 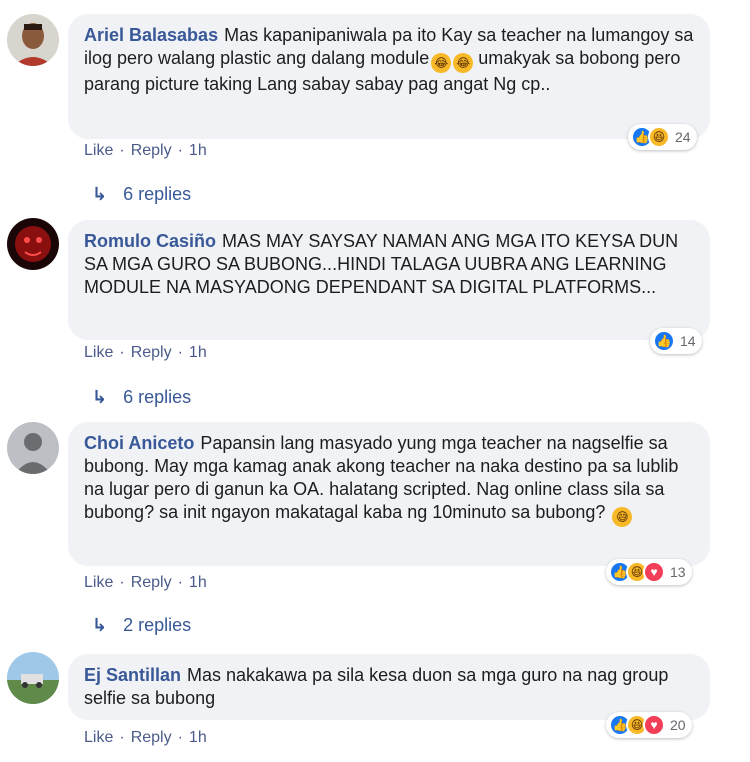 What do you see at coordinates (688, 341) in the screenshot?
I see `reaction-count: 14` at bounding box center [688, 341].